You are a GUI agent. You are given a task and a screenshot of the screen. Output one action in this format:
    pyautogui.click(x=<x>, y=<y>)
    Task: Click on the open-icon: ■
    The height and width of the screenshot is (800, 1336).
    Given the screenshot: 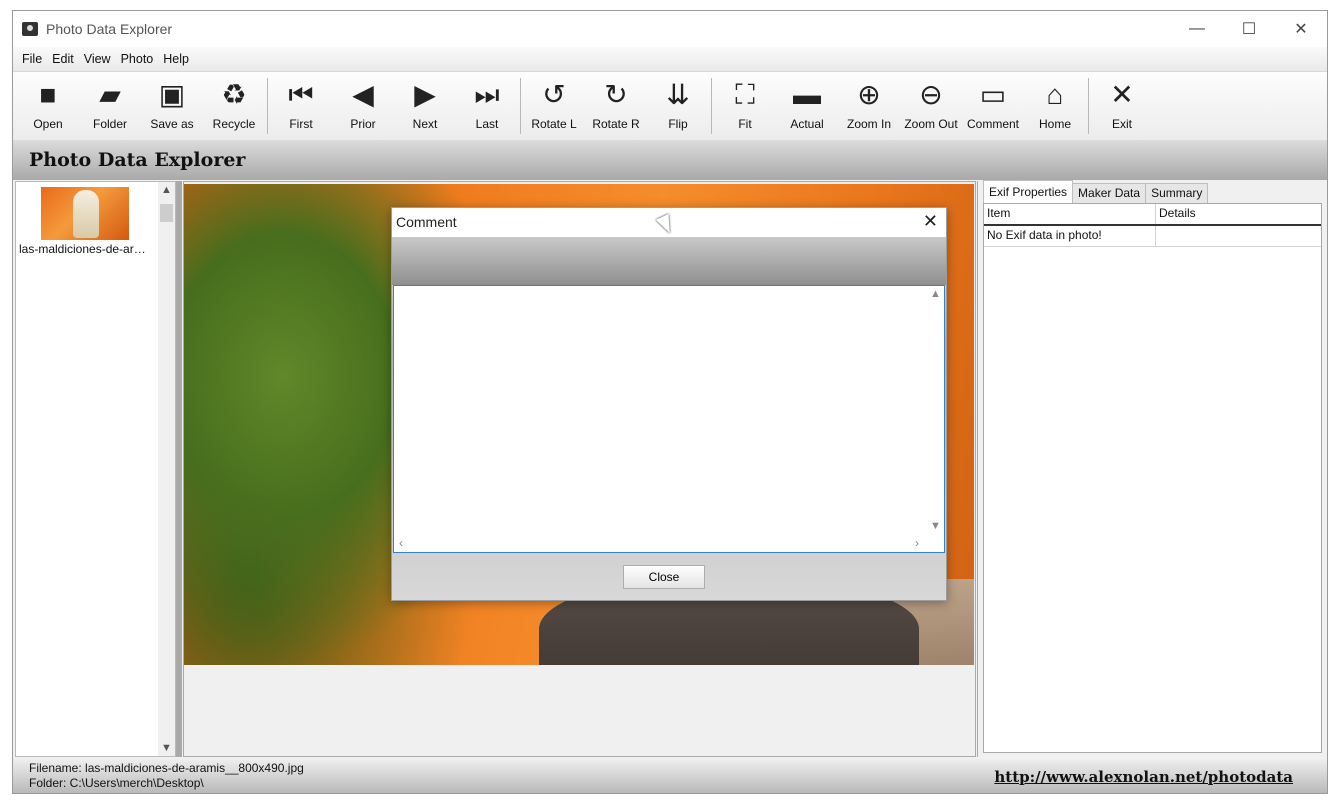 What is the action you would take?
    pyautogui.click(x=48, y=94)
    